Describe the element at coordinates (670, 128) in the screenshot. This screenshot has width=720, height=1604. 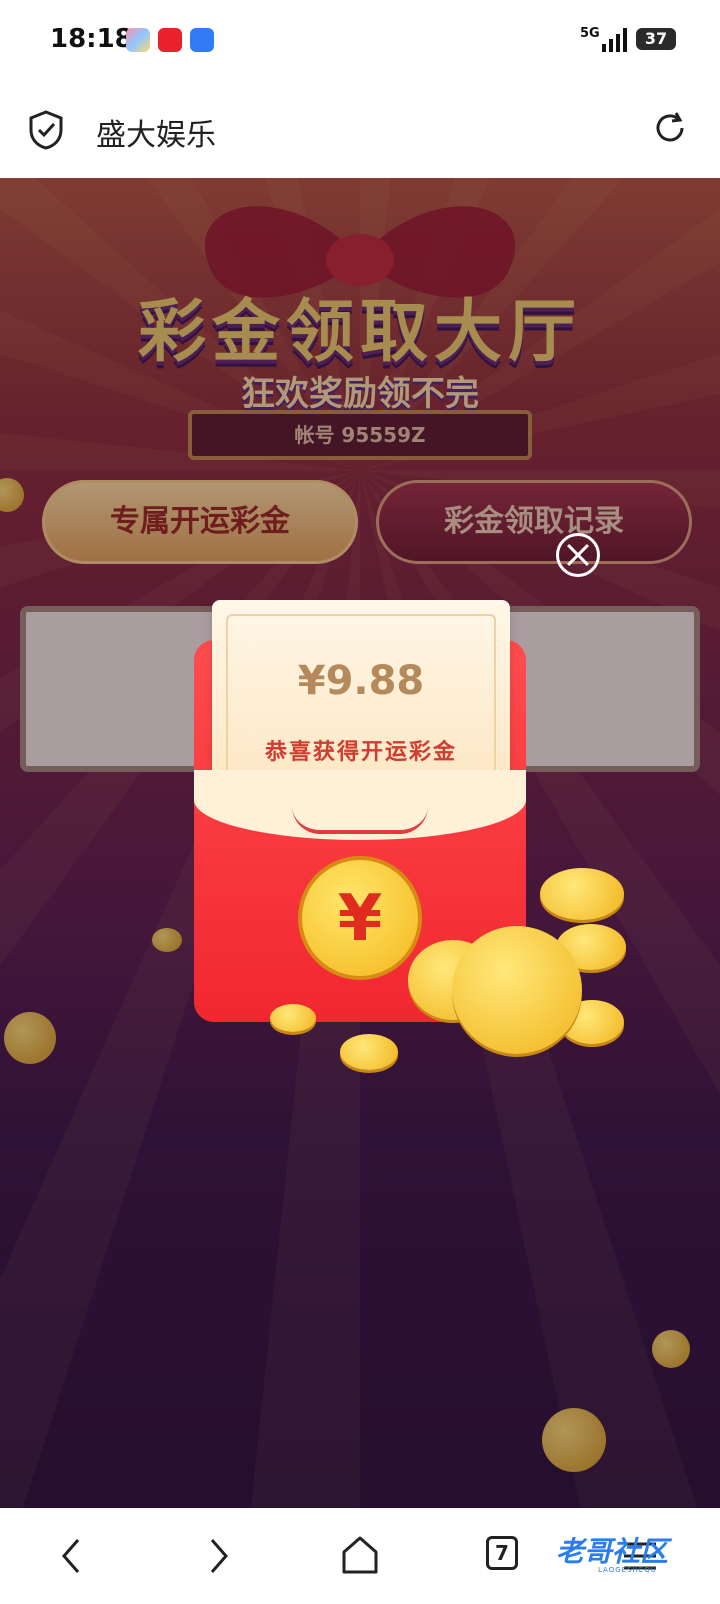
I see `reload-icon` at that location.